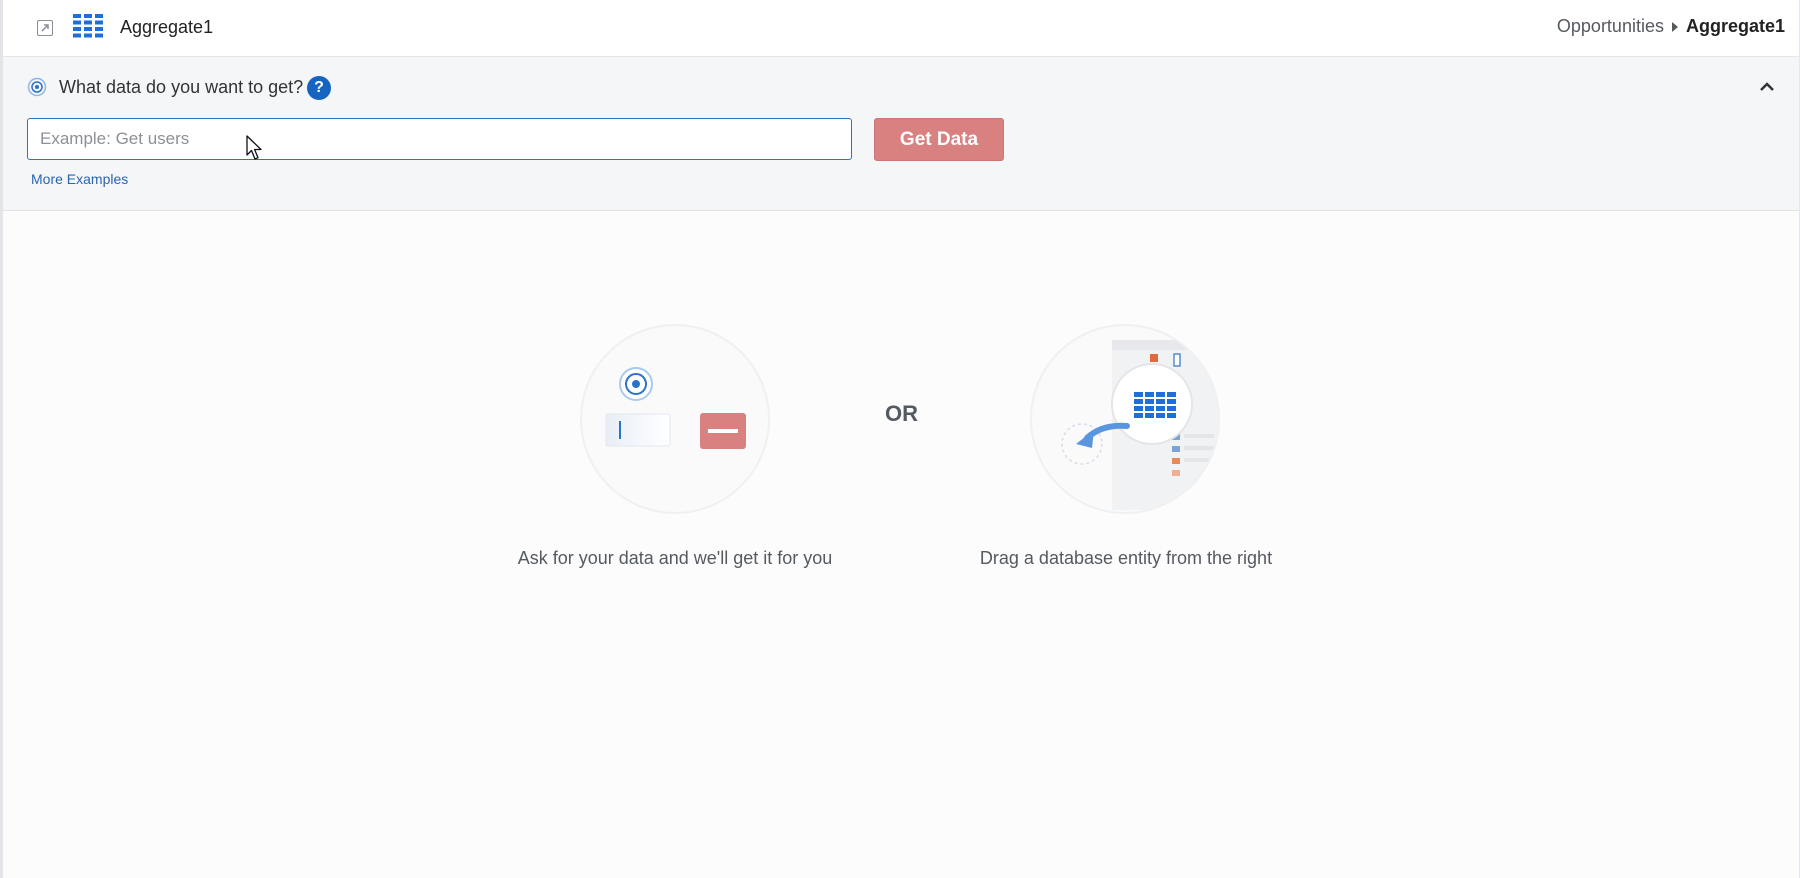 This screenshot has height=878, width=1800. I want to click on or-separator: OR, so click(901, 413).